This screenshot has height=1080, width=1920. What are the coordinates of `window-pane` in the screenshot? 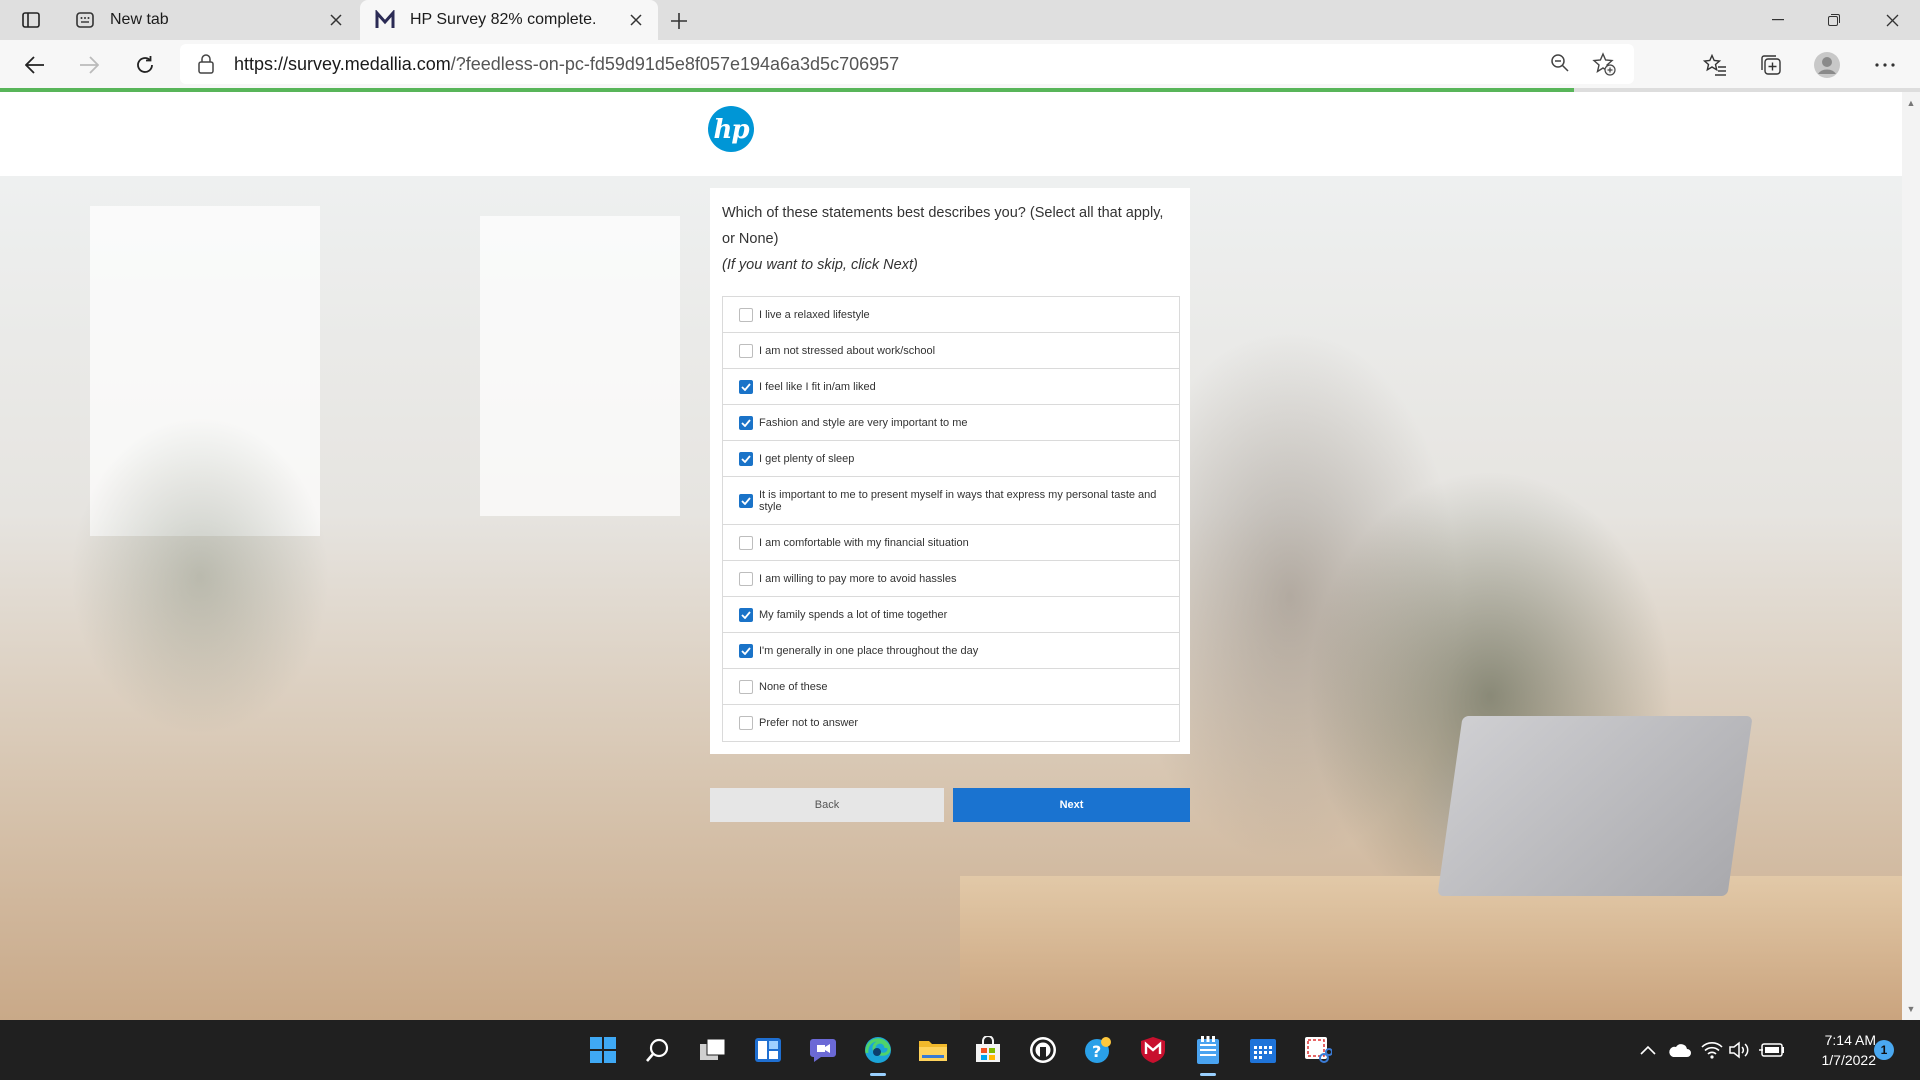 It's located at (580, 366).